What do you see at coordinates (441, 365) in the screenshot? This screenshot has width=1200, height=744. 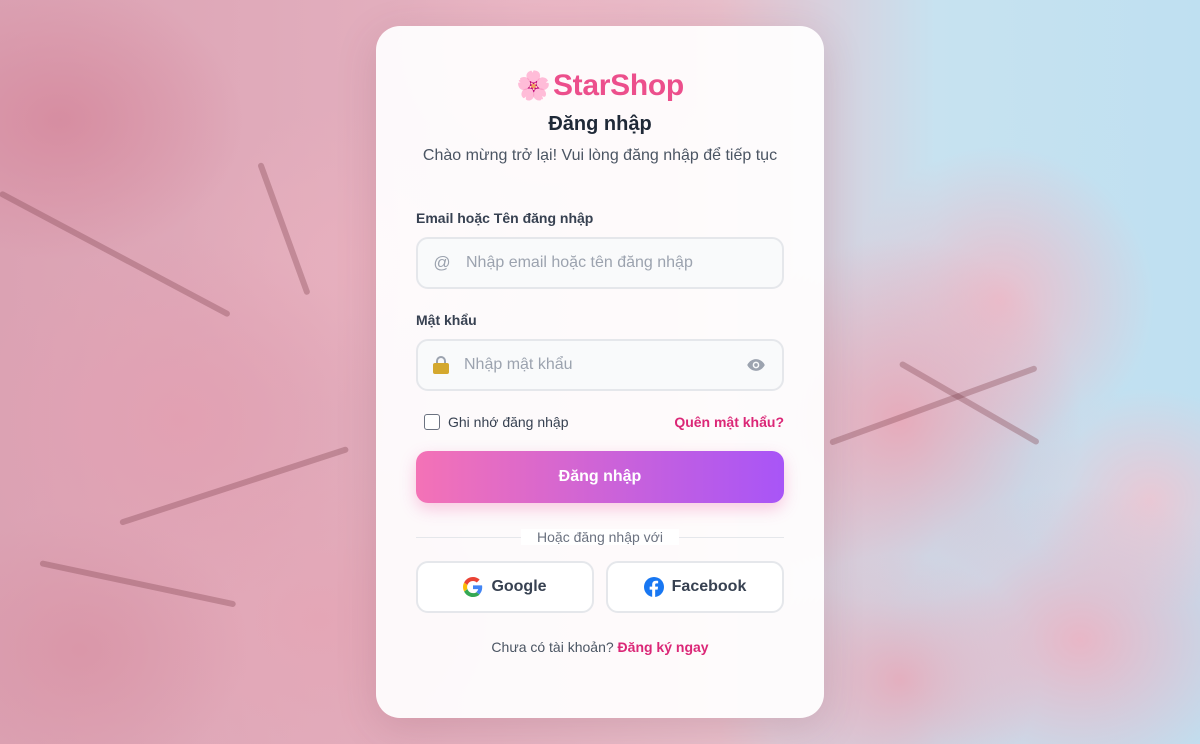 I see `lock-icon` at bounding box center [441, 365].